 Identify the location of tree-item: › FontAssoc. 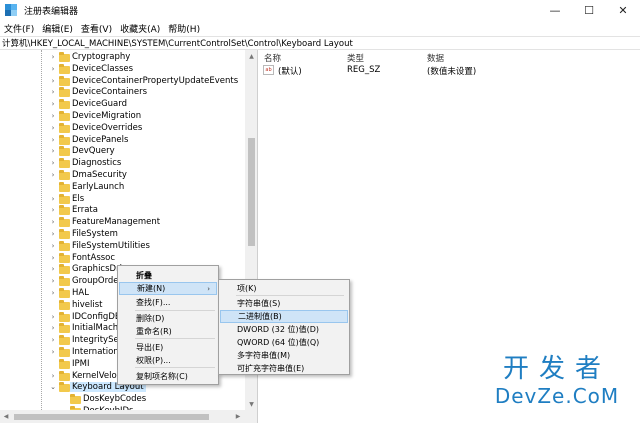
(122, 258).